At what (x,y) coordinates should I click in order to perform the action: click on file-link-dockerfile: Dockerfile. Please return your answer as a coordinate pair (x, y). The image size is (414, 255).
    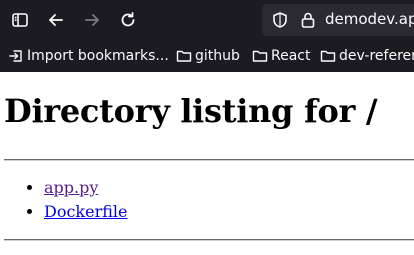
    Looking at the image, I should click on (86, 211).